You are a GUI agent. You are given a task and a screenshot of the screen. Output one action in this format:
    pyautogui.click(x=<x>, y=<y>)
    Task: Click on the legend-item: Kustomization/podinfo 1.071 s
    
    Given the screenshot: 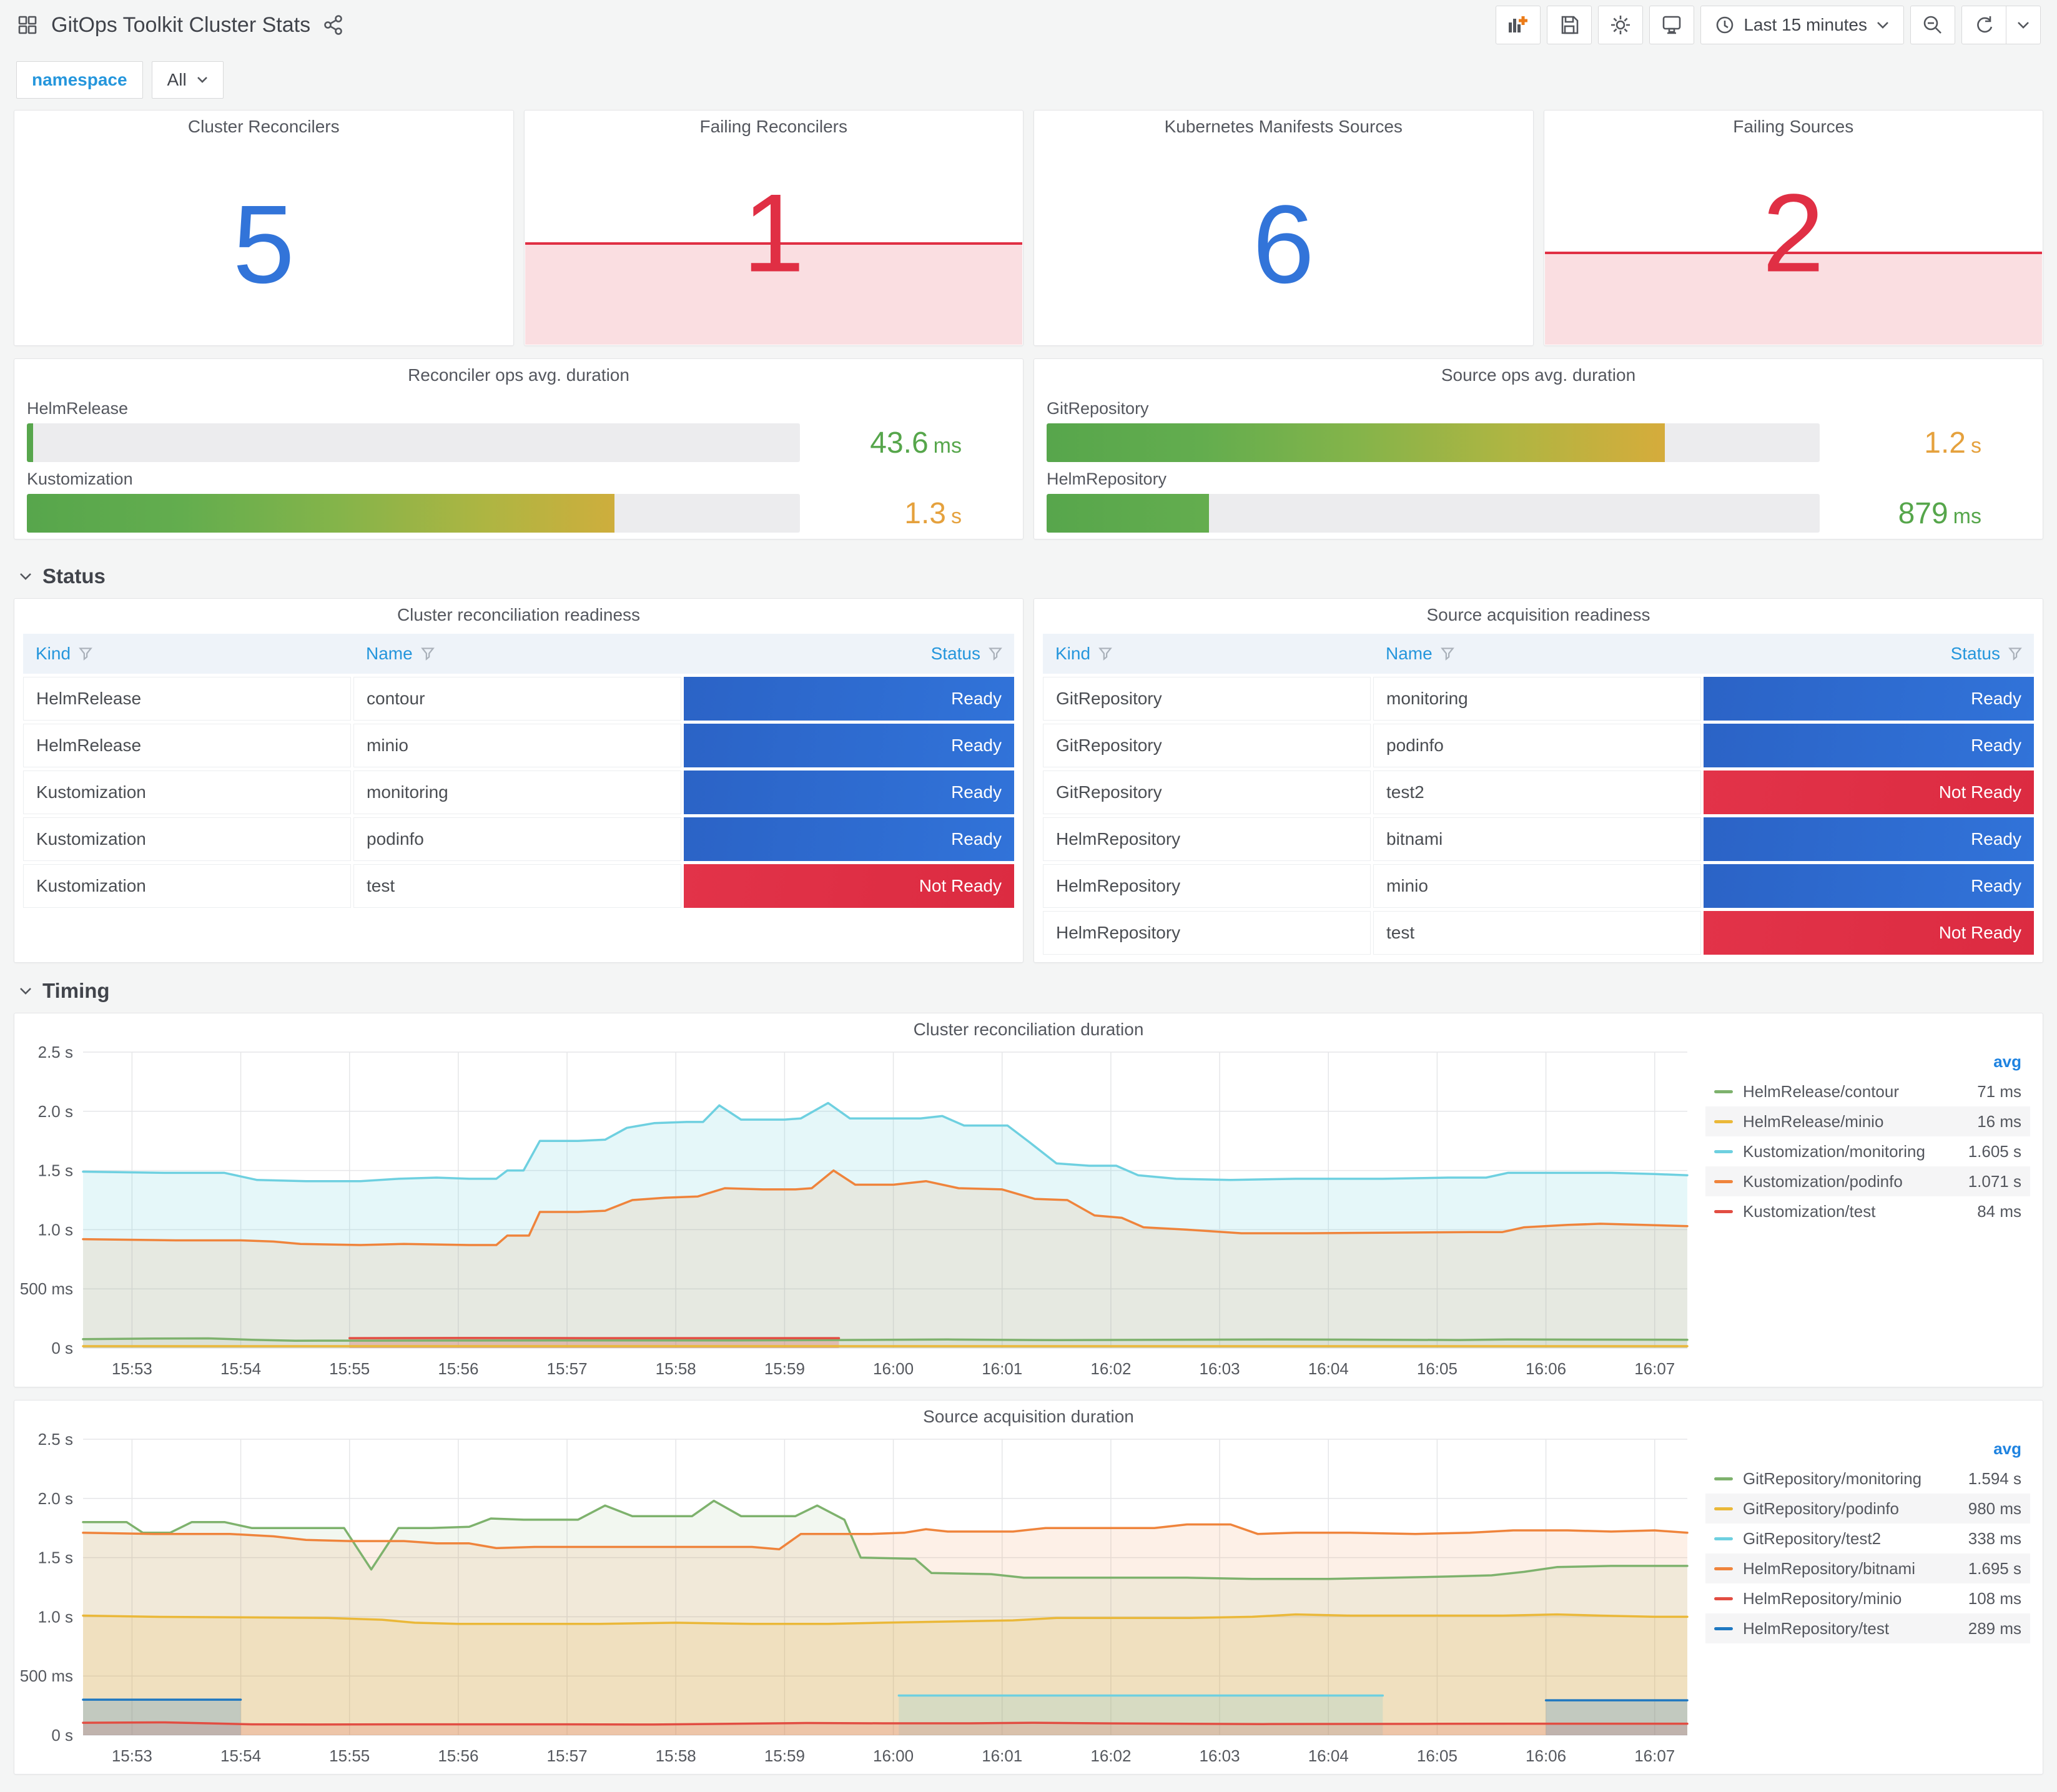 What is the action you would take?
    pyautogui.click(x=1867, y=1181)
    